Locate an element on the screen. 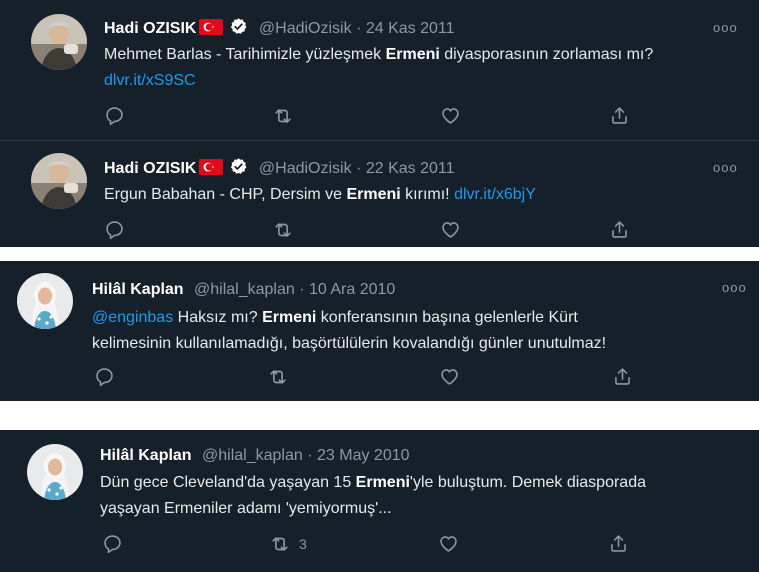 The width and height of the screenshot is (759, 572). text-segment: Ergun Babahan - CHP, Dersim ve is located at coordinates (225, 194).